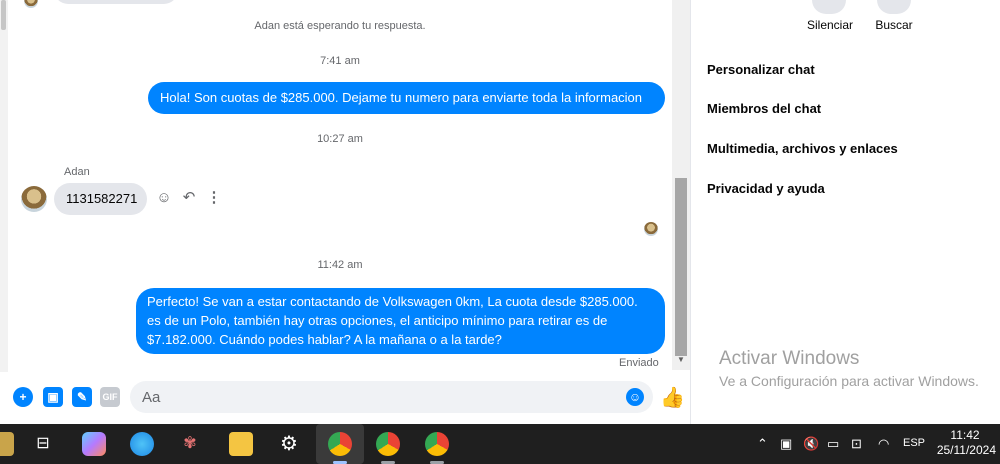 Image resolution: width=1000 pixels, height=464 pixels. Describe the element at coordinates (914, 443) in the screenshot. I see `language-indicator: ESP` at that location.